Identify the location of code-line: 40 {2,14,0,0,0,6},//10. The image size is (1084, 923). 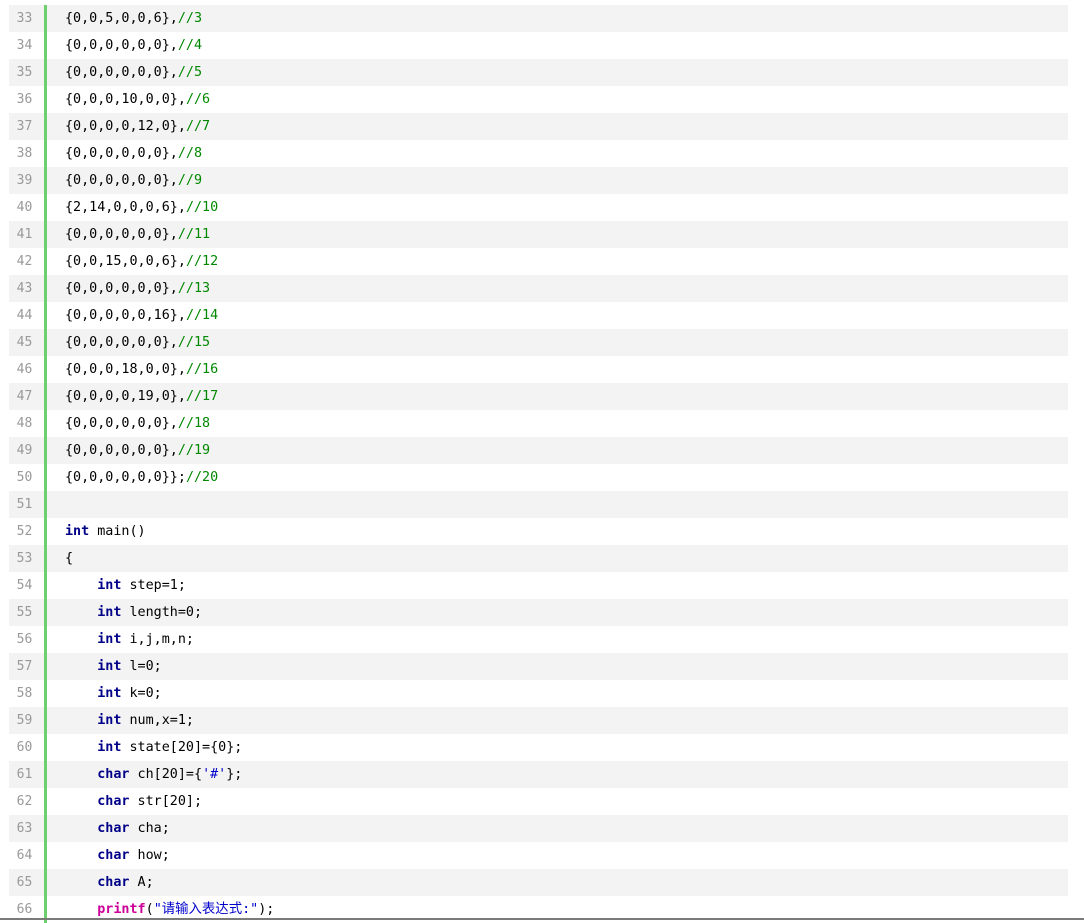
(538, 207).